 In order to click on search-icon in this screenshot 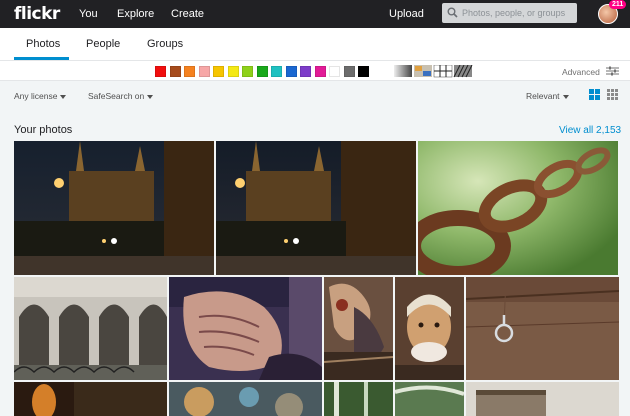, I will do `click(452, 12)`.